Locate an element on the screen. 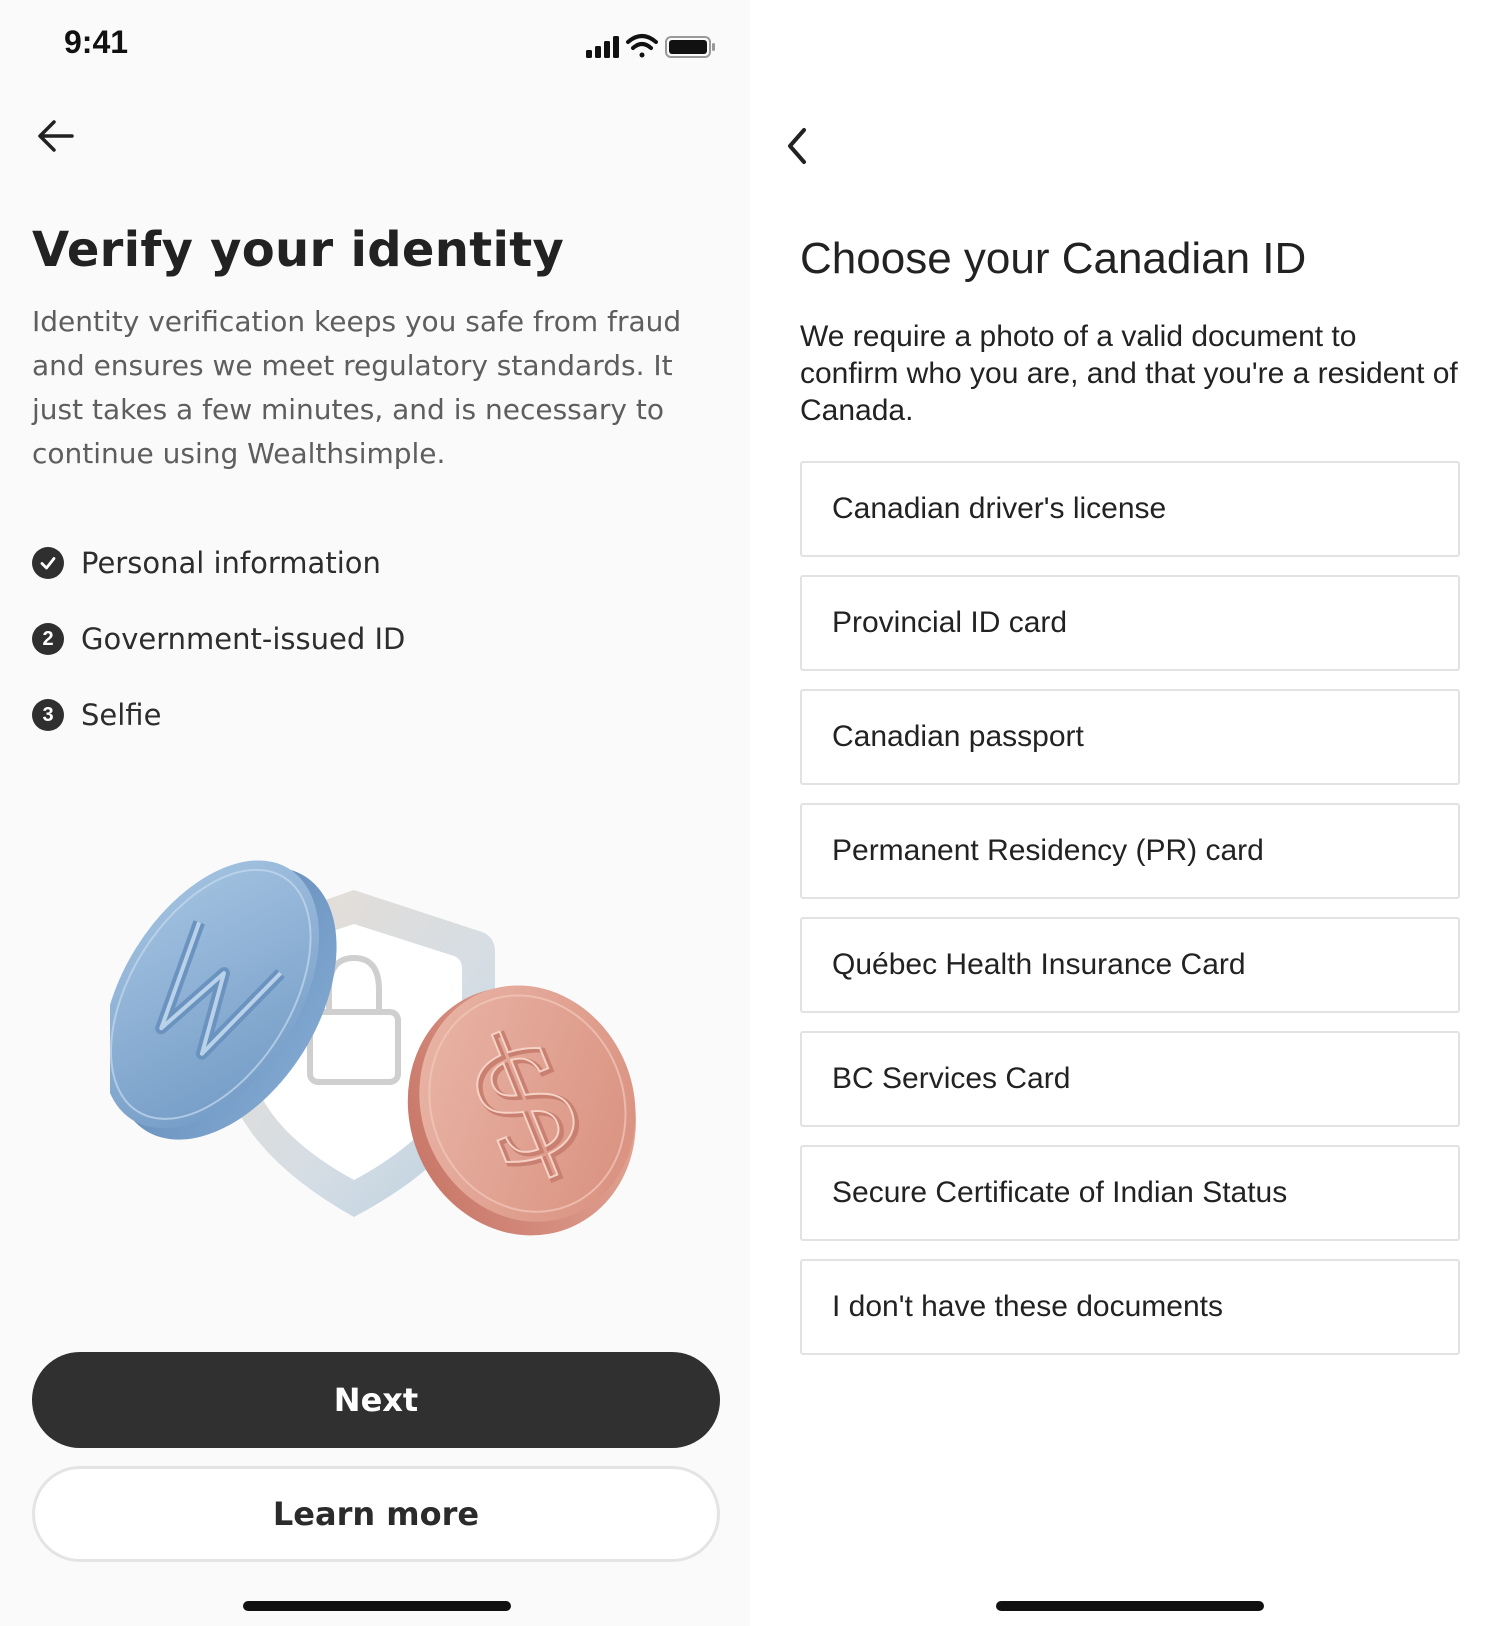  id-option-drivers-license: Canadian driver's license is located at coordinates (1130, 509).